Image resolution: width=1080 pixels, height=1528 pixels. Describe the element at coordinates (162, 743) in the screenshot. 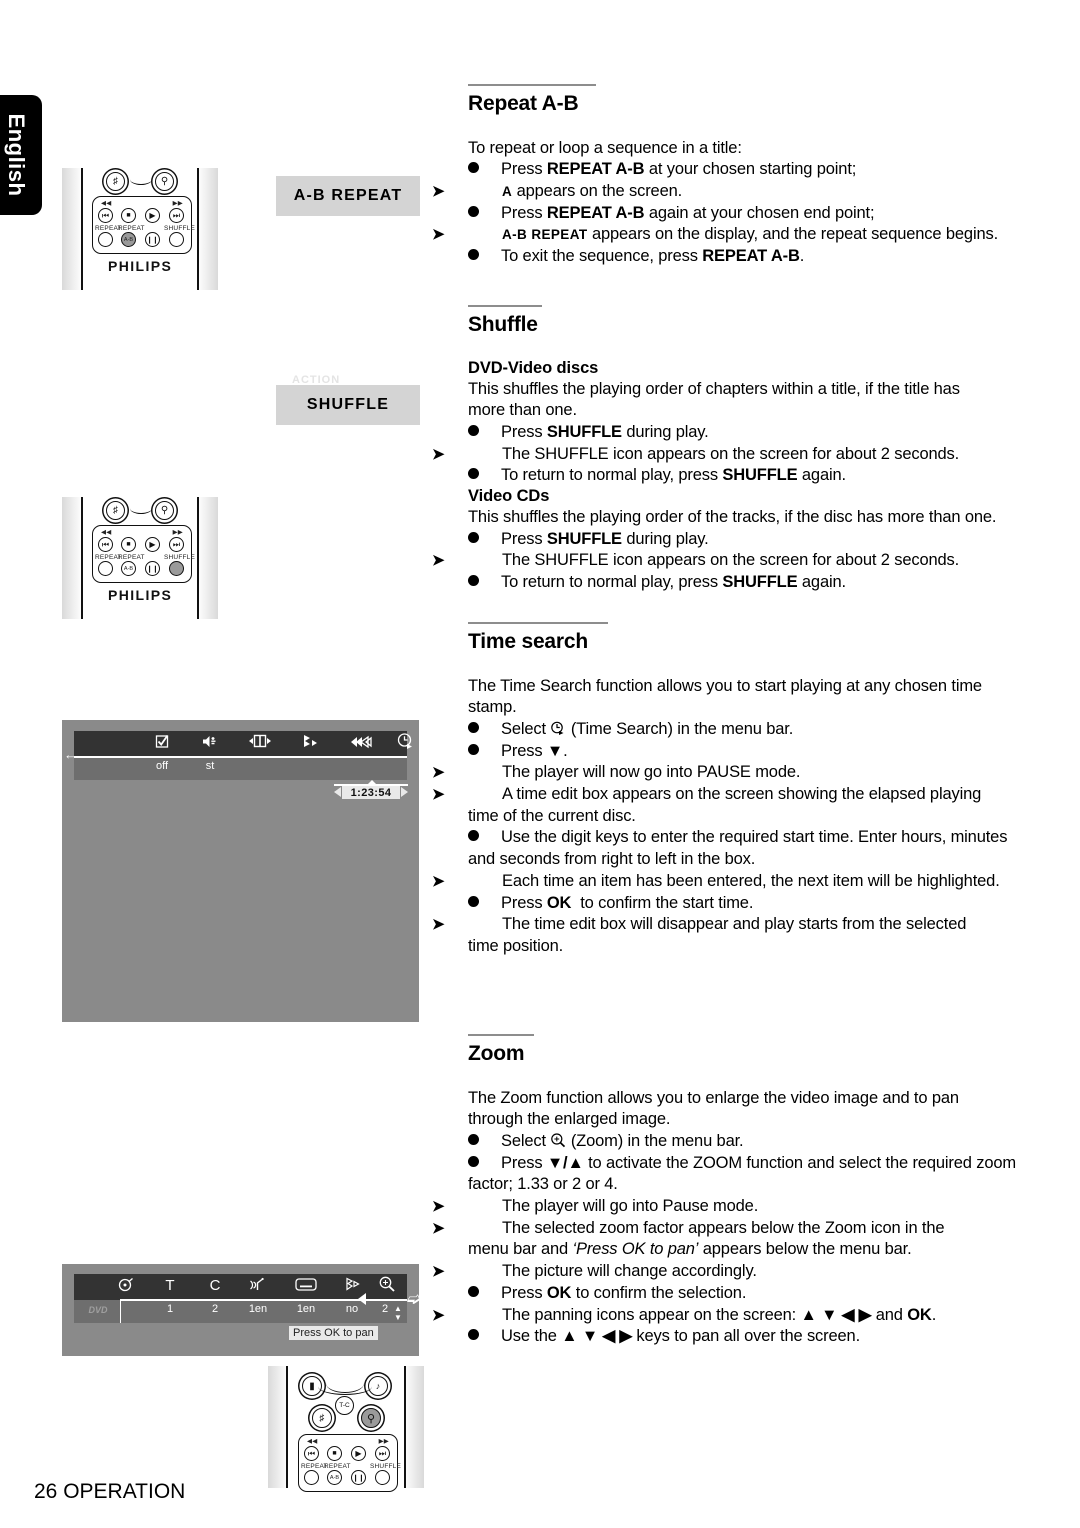

I see `menu-cell-checkbox` at that location.